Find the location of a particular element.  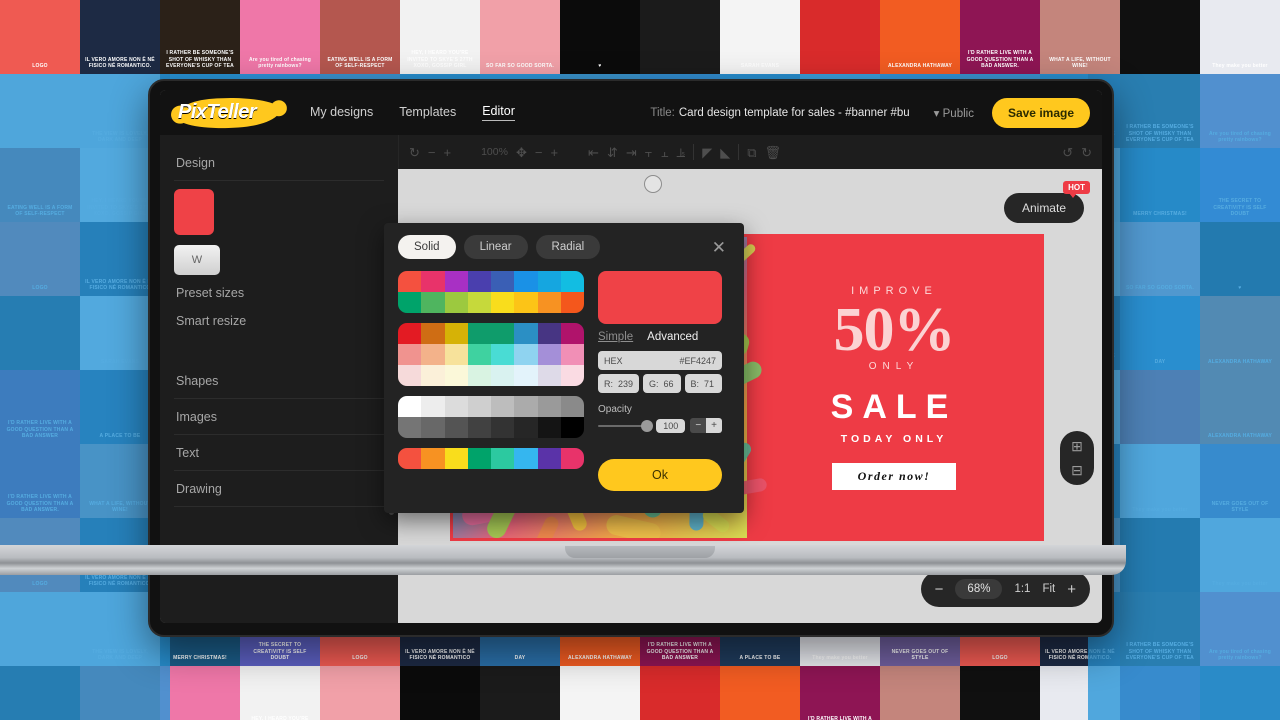

sidebar-item-drawing: Drawing is located at coordinates (279, 489).